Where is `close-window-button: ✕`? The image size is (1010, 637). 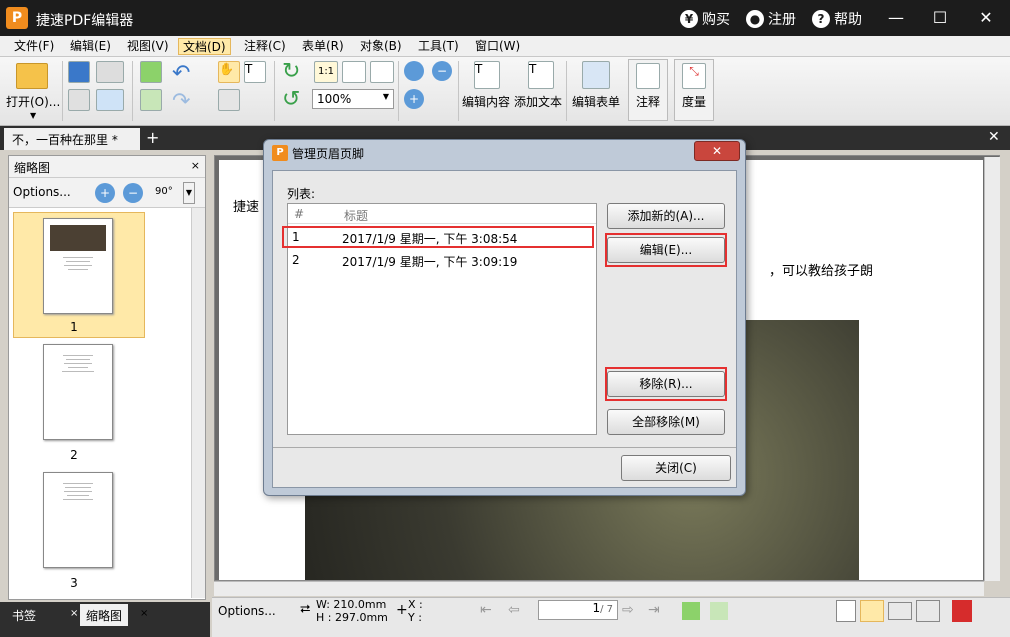
close-window-button: ✕ is located at coordinates (986, 18).